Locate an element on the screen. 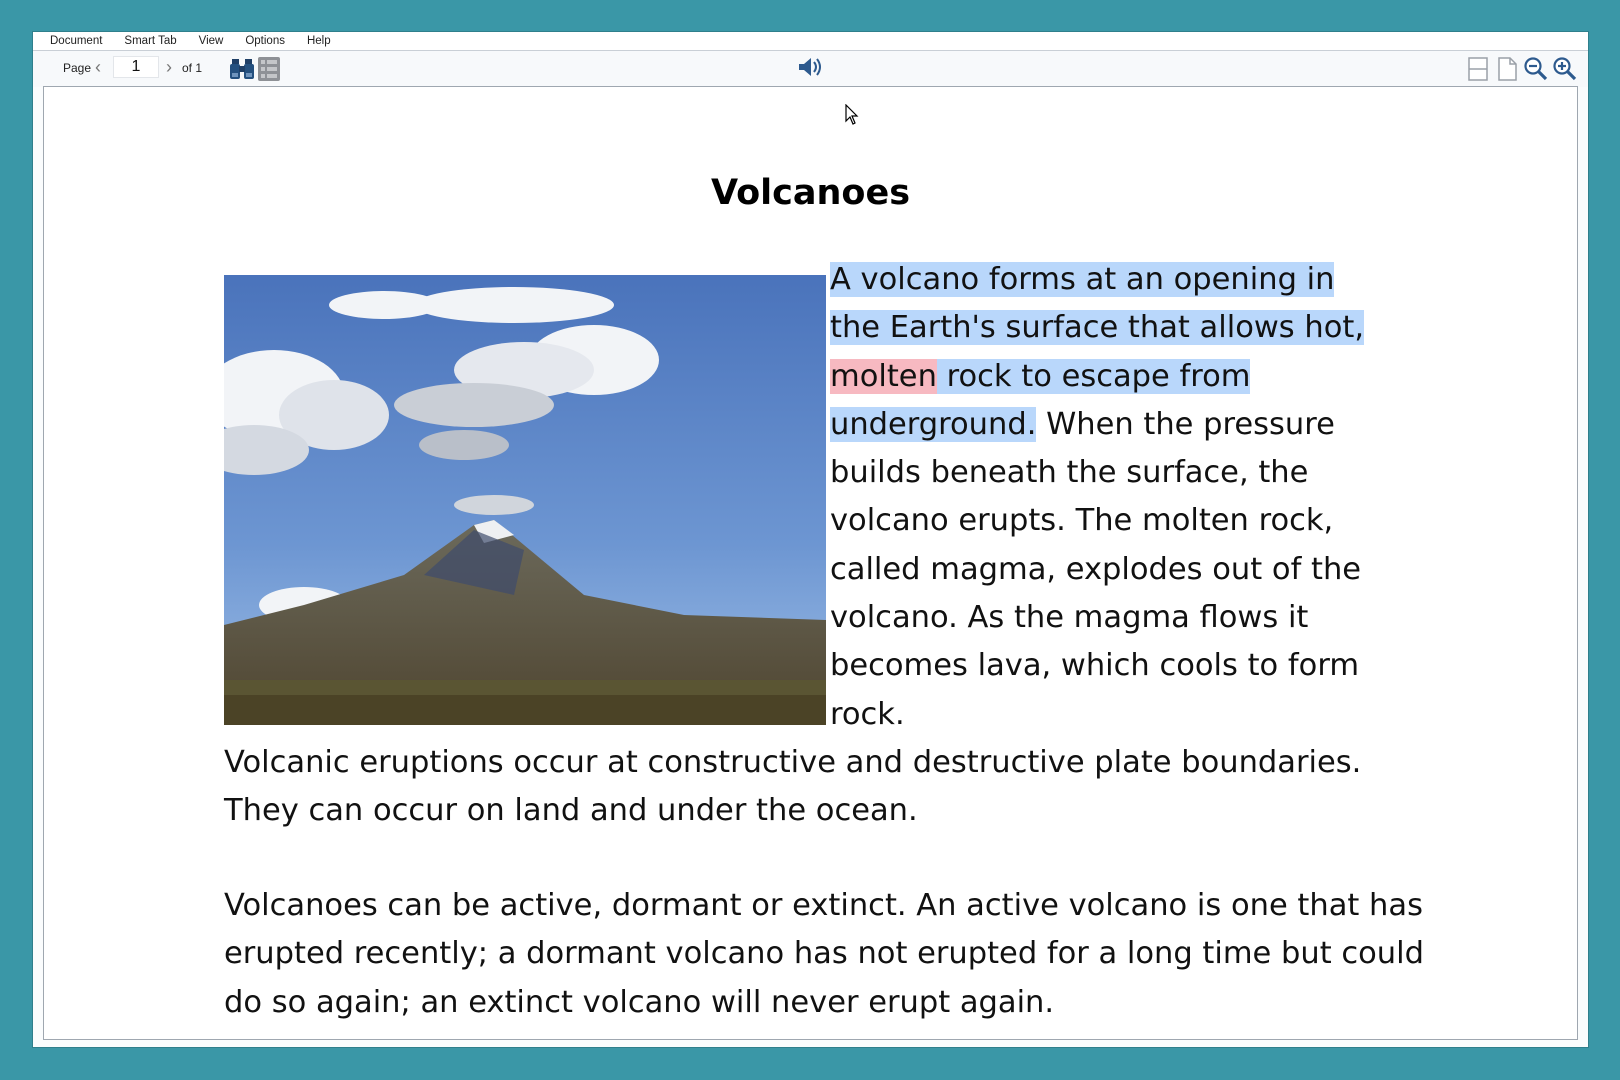 The height and width of the screenshot is (1080, 1620). toolbar: Page ‹ › of 1 is located at coordinates (810, 69).